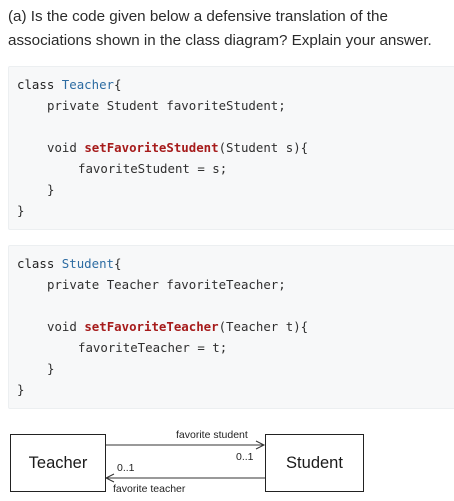 This screenshot has height=501, width=454. Describe the element at coordinates (126, 468) in the screenshot. I see `bottom-multiplicity-label: 0..1` at that location.